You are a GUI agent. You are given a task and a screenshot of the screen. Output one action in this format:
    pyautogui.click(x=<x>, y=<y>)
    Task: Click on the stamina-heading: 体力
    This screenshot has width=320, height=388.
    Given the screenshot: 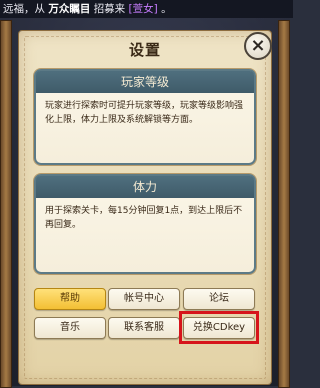 What is the action you would take?
    pyautogui.click(x=145, y=187)
    